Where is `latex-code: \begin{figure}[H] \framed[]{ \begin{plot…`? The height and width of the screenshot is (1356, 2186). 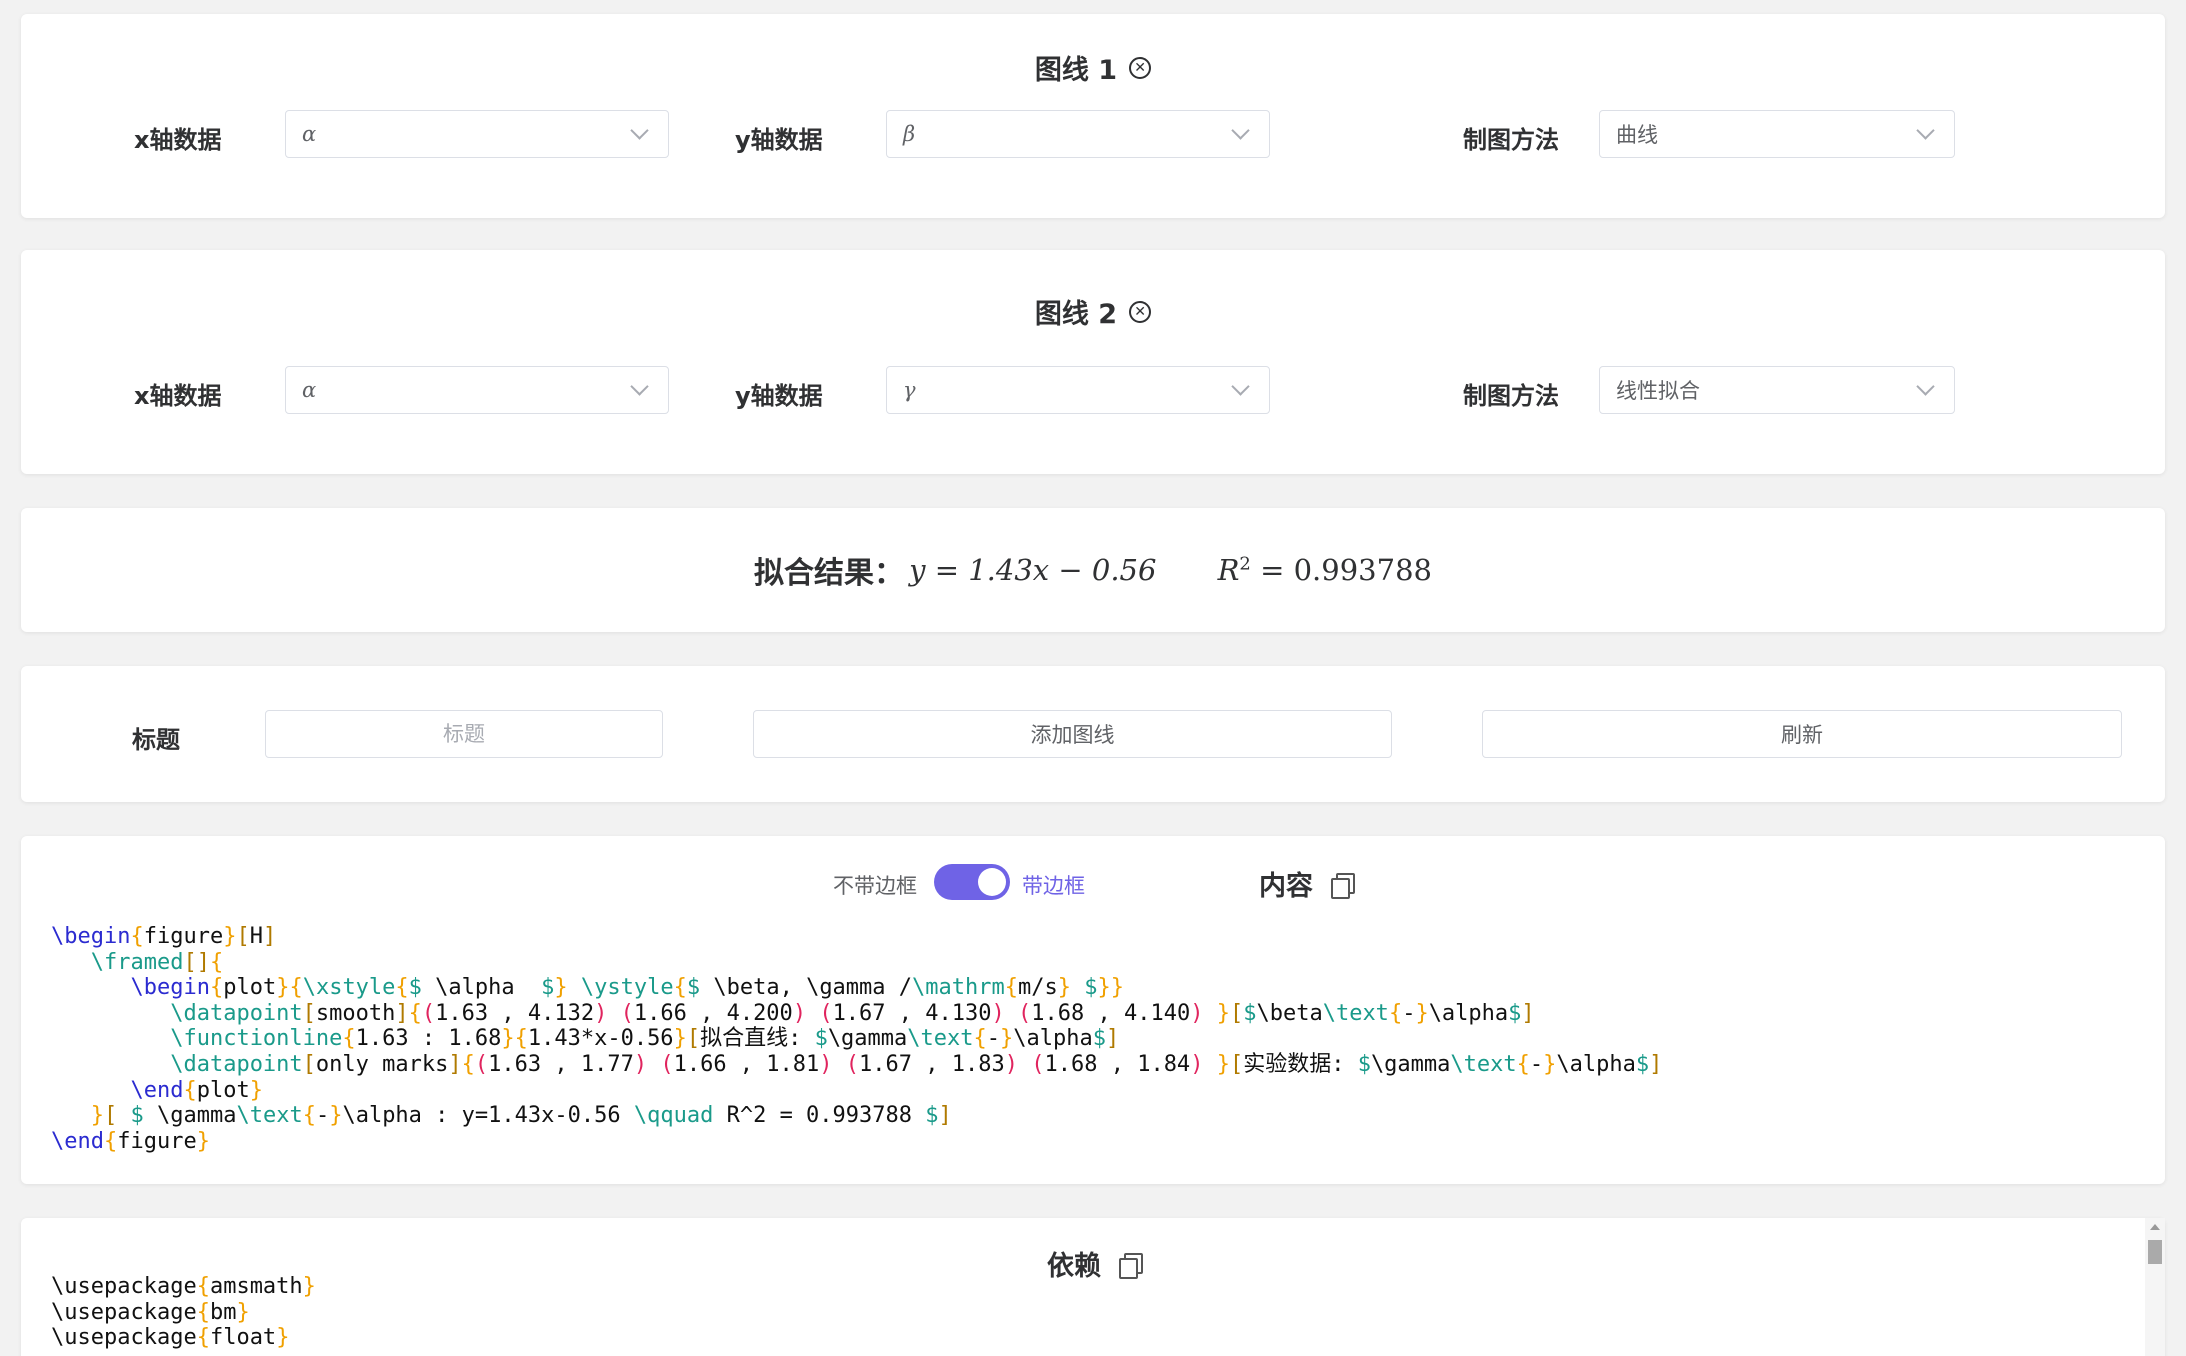 latex-code: \begin{figure}[H] \framed[]{ \begin{plot… is located at coordinates (856, 1039).